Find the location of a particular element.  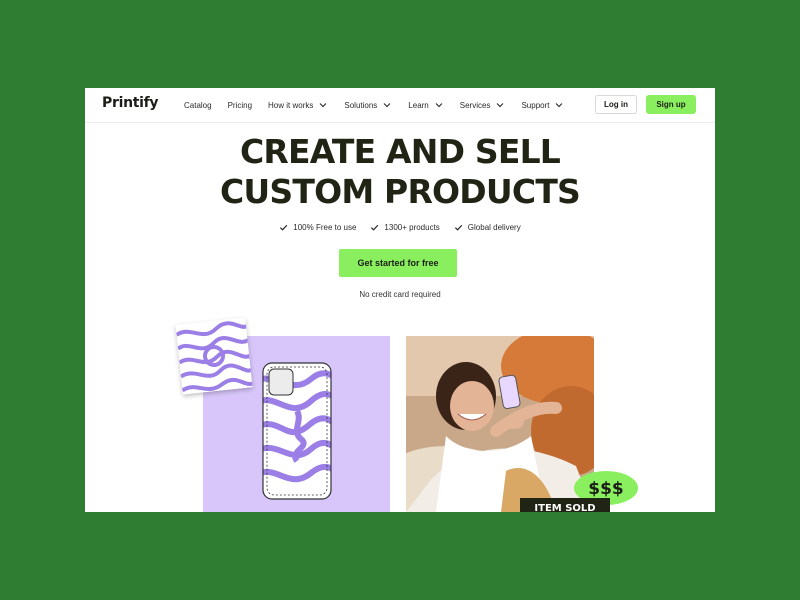

nav-item-label: Support is located at coordinates (535, 105).